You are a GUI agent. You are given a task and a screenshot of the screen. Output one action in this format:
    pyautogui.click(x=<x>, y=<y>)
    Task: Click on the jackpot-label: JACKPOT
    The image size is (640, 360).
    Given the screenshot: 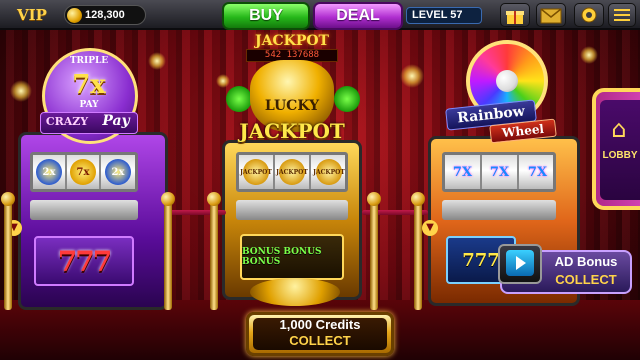 What is the action you would take?
    pyautogui.click(x=292, y=41)
    